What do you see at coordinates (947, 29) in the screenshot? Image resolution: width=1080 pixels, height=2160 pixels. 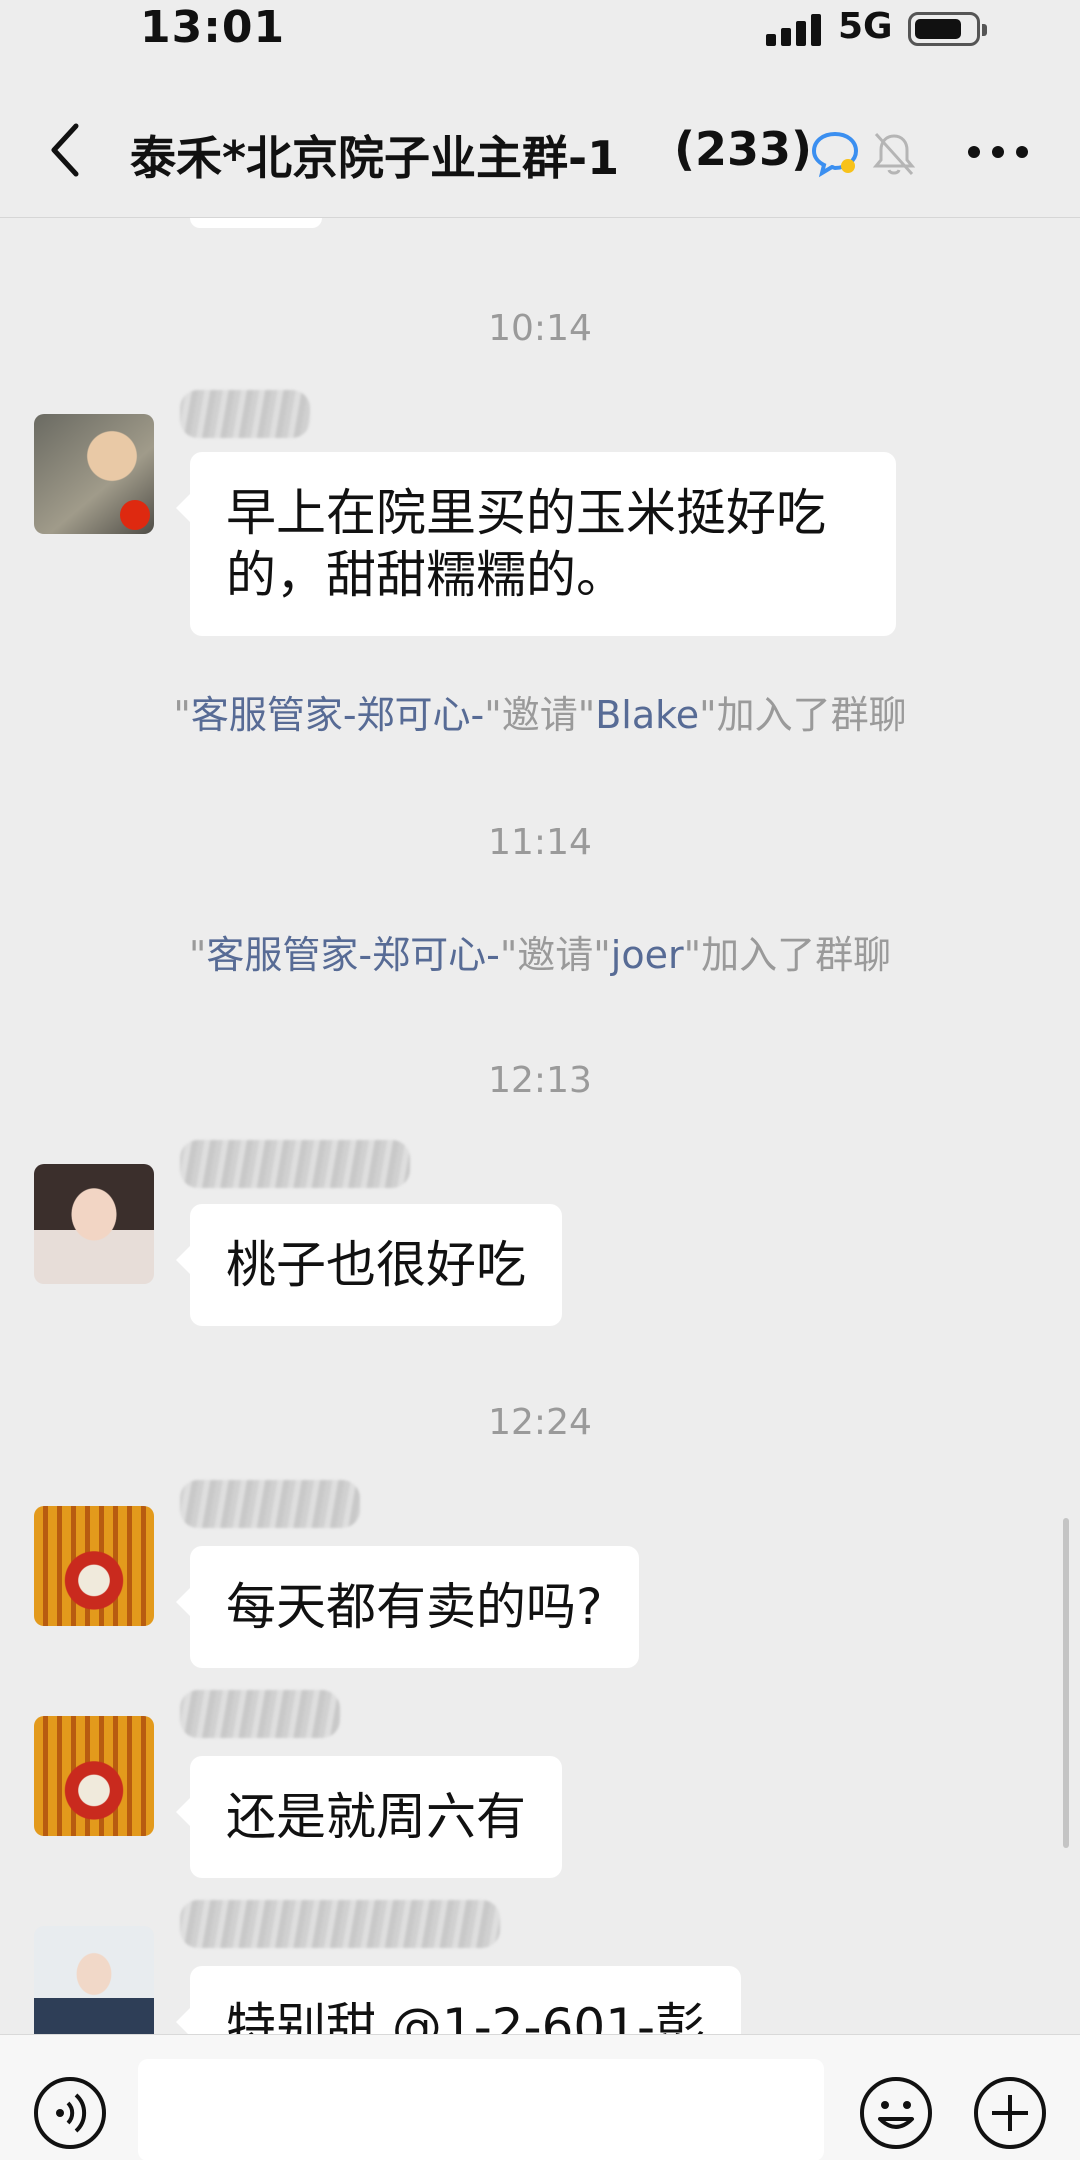 I see `battery-icon` at bounding box center [947, 29].